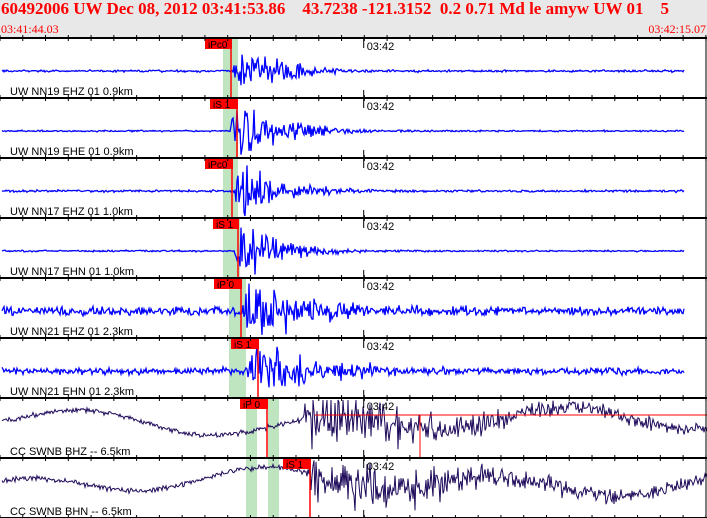 The width and height of the screenshot is (707, 518). Describe the element at coordinates (72, 272) in the screenshot. I see `station-label: UW NN17 EHN 01 1.0km` at that location.